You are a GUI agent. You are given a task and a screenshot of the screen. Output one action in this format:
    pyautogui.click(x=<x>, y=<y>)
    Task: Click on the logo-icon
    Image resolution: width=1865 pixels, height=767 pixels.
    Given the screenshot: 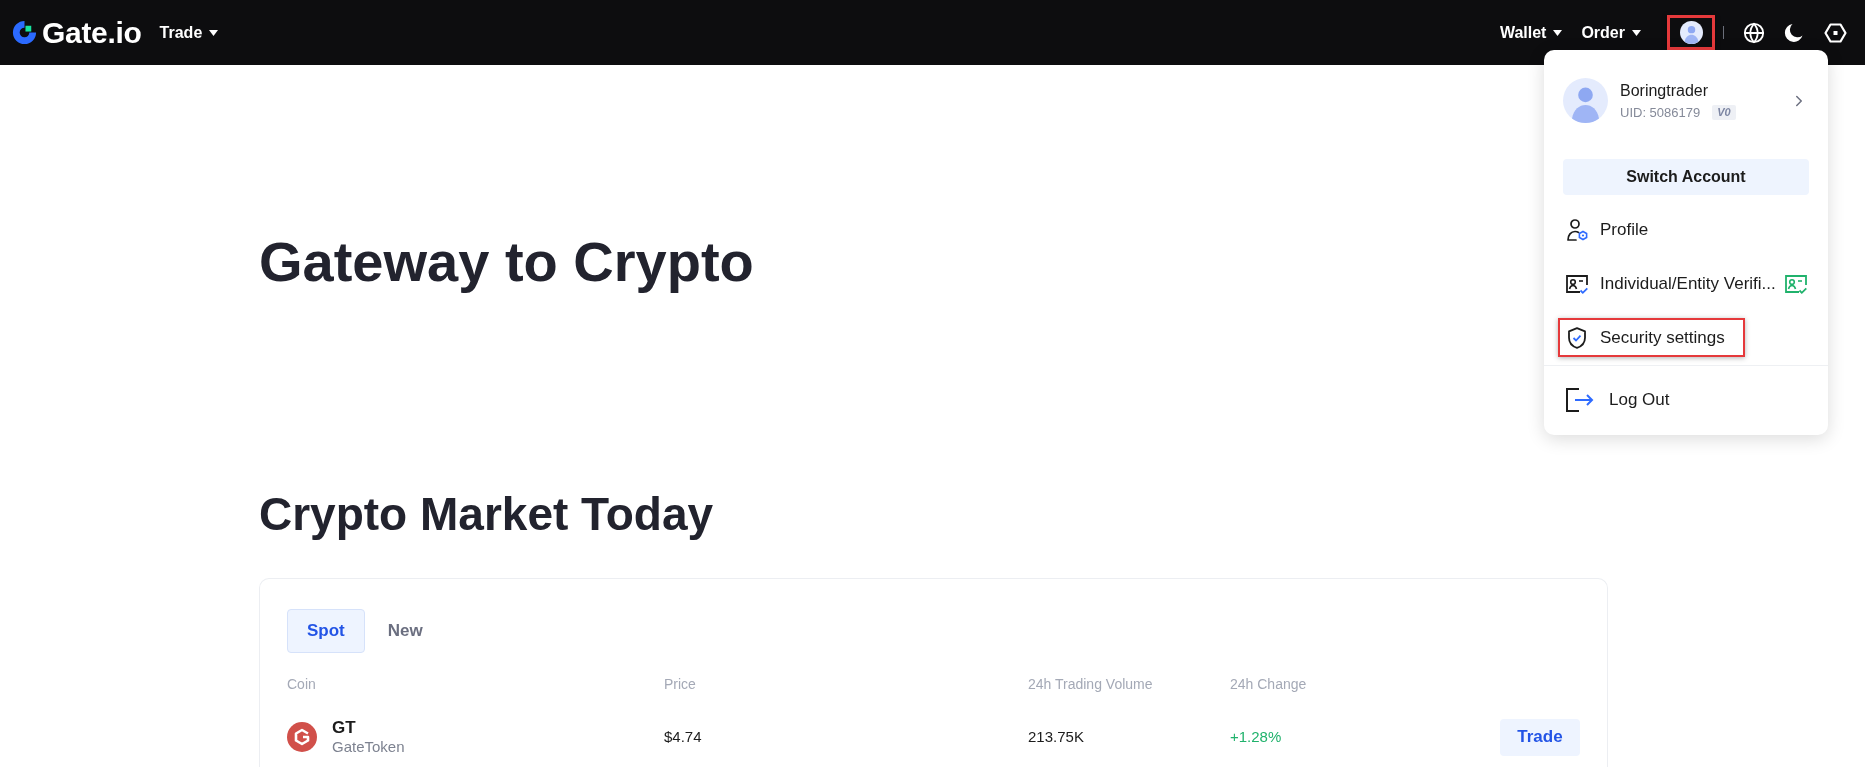 What is the action you would take?
    pyautogui.click(x=24, y=32)
    